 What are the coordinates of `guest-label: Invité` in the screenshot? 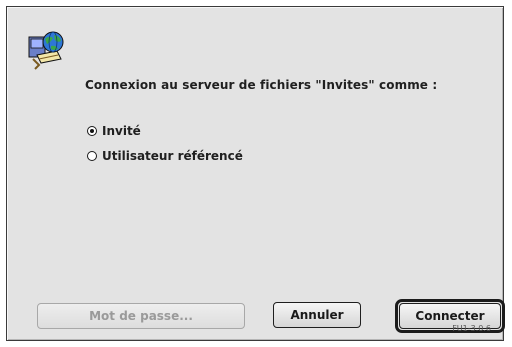 It's located at (121, 131).